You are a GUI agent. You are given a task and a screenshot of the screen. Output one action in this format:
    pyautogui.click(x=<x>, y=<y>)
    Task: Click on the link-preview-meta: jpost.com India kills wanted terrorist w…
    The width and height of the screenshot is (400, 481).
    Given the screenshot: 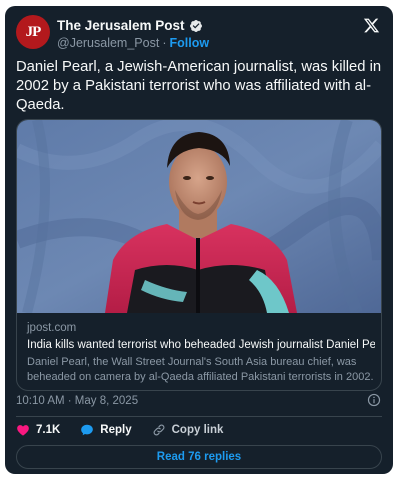 What is the action you would take?
    pyautogui.click(x=201, y=353)
    